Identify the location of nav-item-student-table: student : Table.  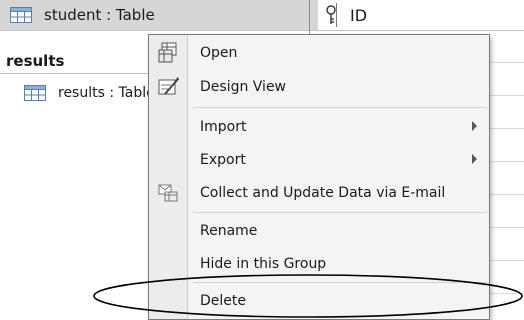
(159, 15).